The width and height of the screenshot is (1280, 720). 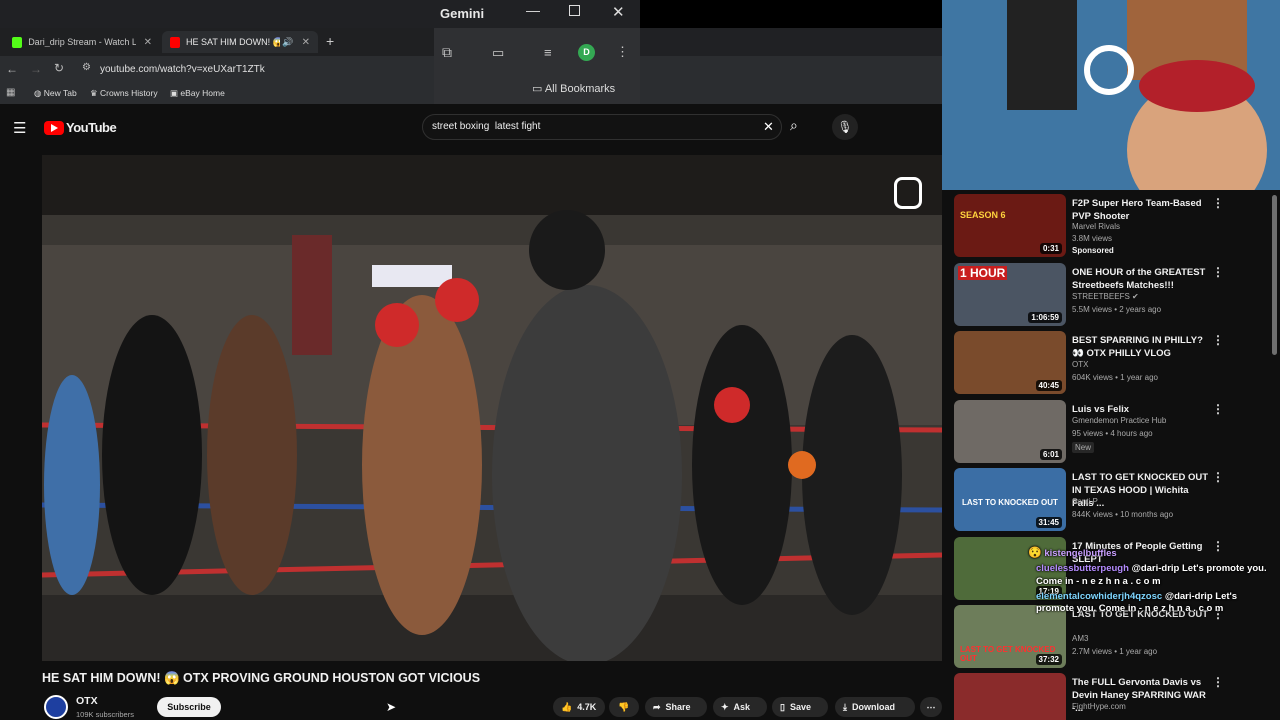 I want to click on recommendation-channel: Gmendemon Practice Hub, so click(x=1119, y=420).